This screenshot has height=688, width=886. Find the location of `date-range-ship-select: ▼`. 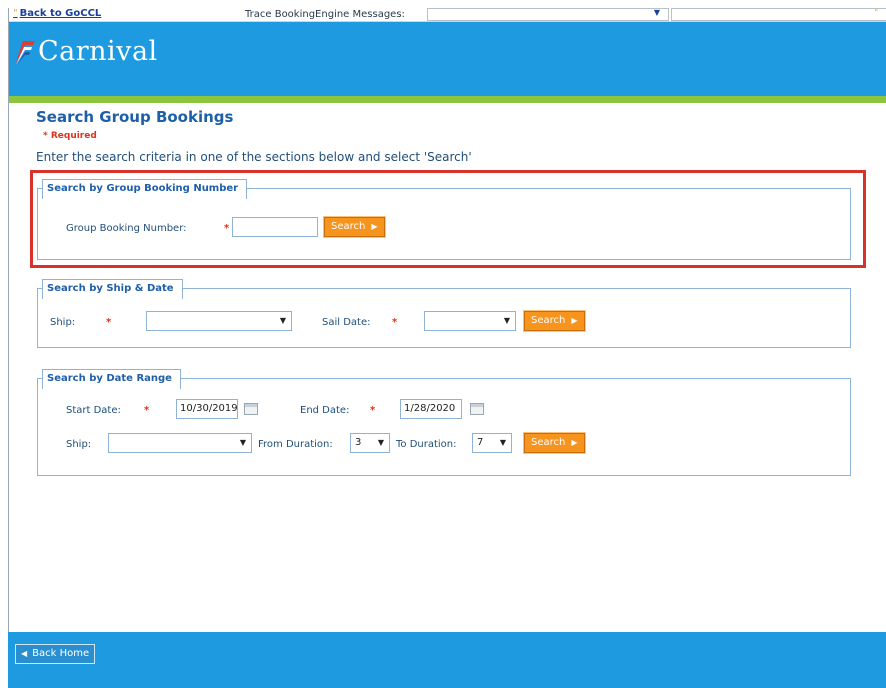

date-range-ship-select: ▼ is located at coordinates (180, 443).